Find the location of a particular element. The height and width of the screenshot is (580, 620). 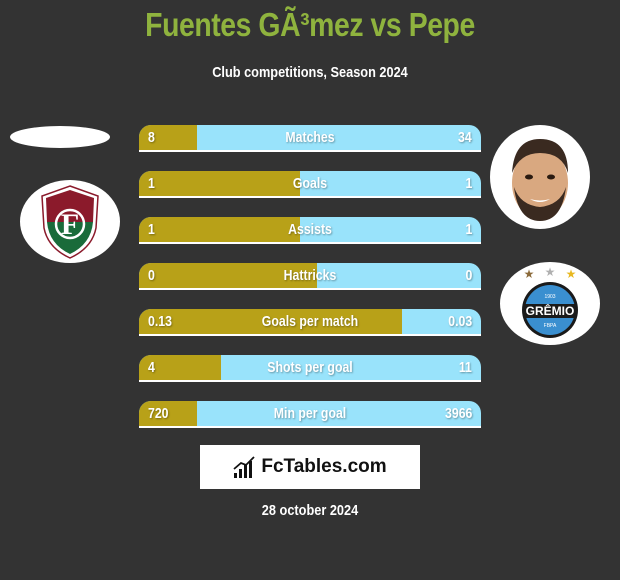

gremio-crest-icon: ★ ★ ★ GRÊMIO 1903 FBPA is located at coordinates (550, 301).